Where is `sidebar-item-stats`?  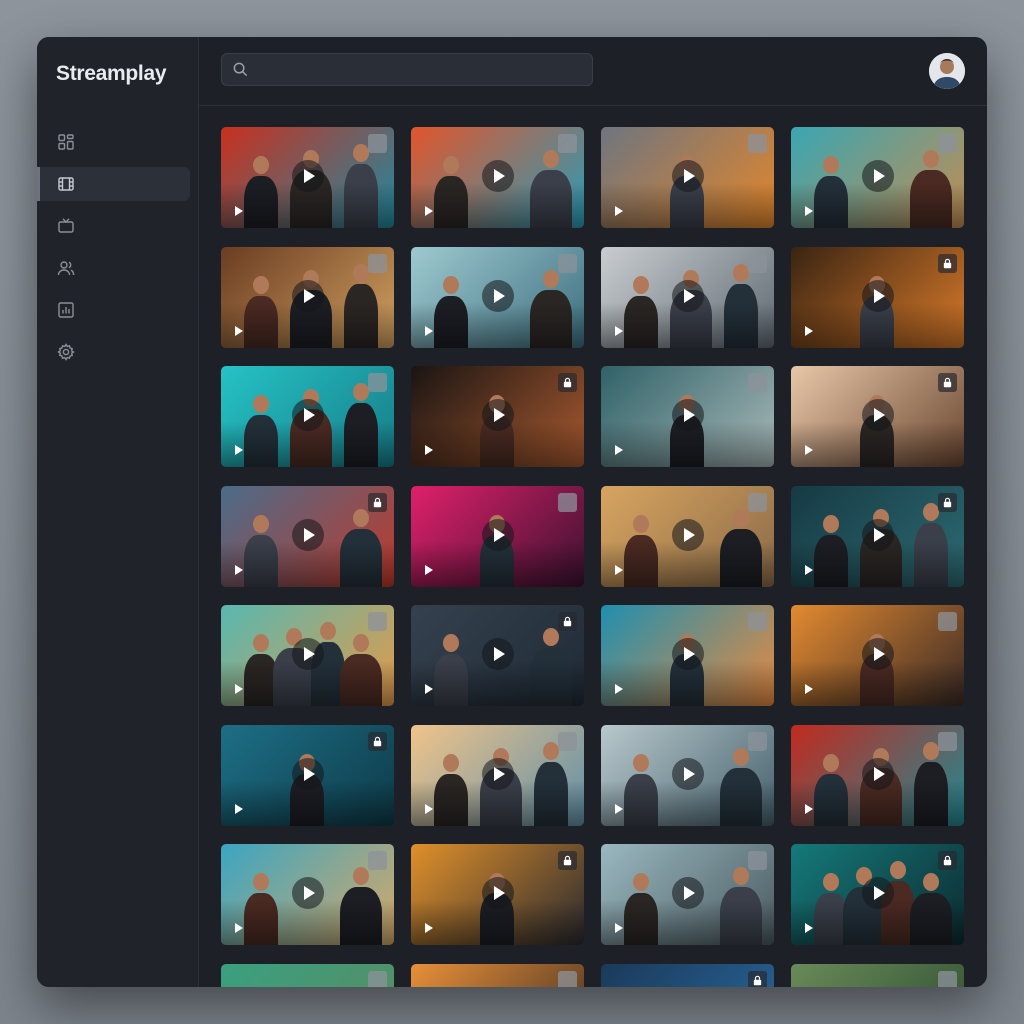 sidebar-item-stats is located at coordinates (113, 310).